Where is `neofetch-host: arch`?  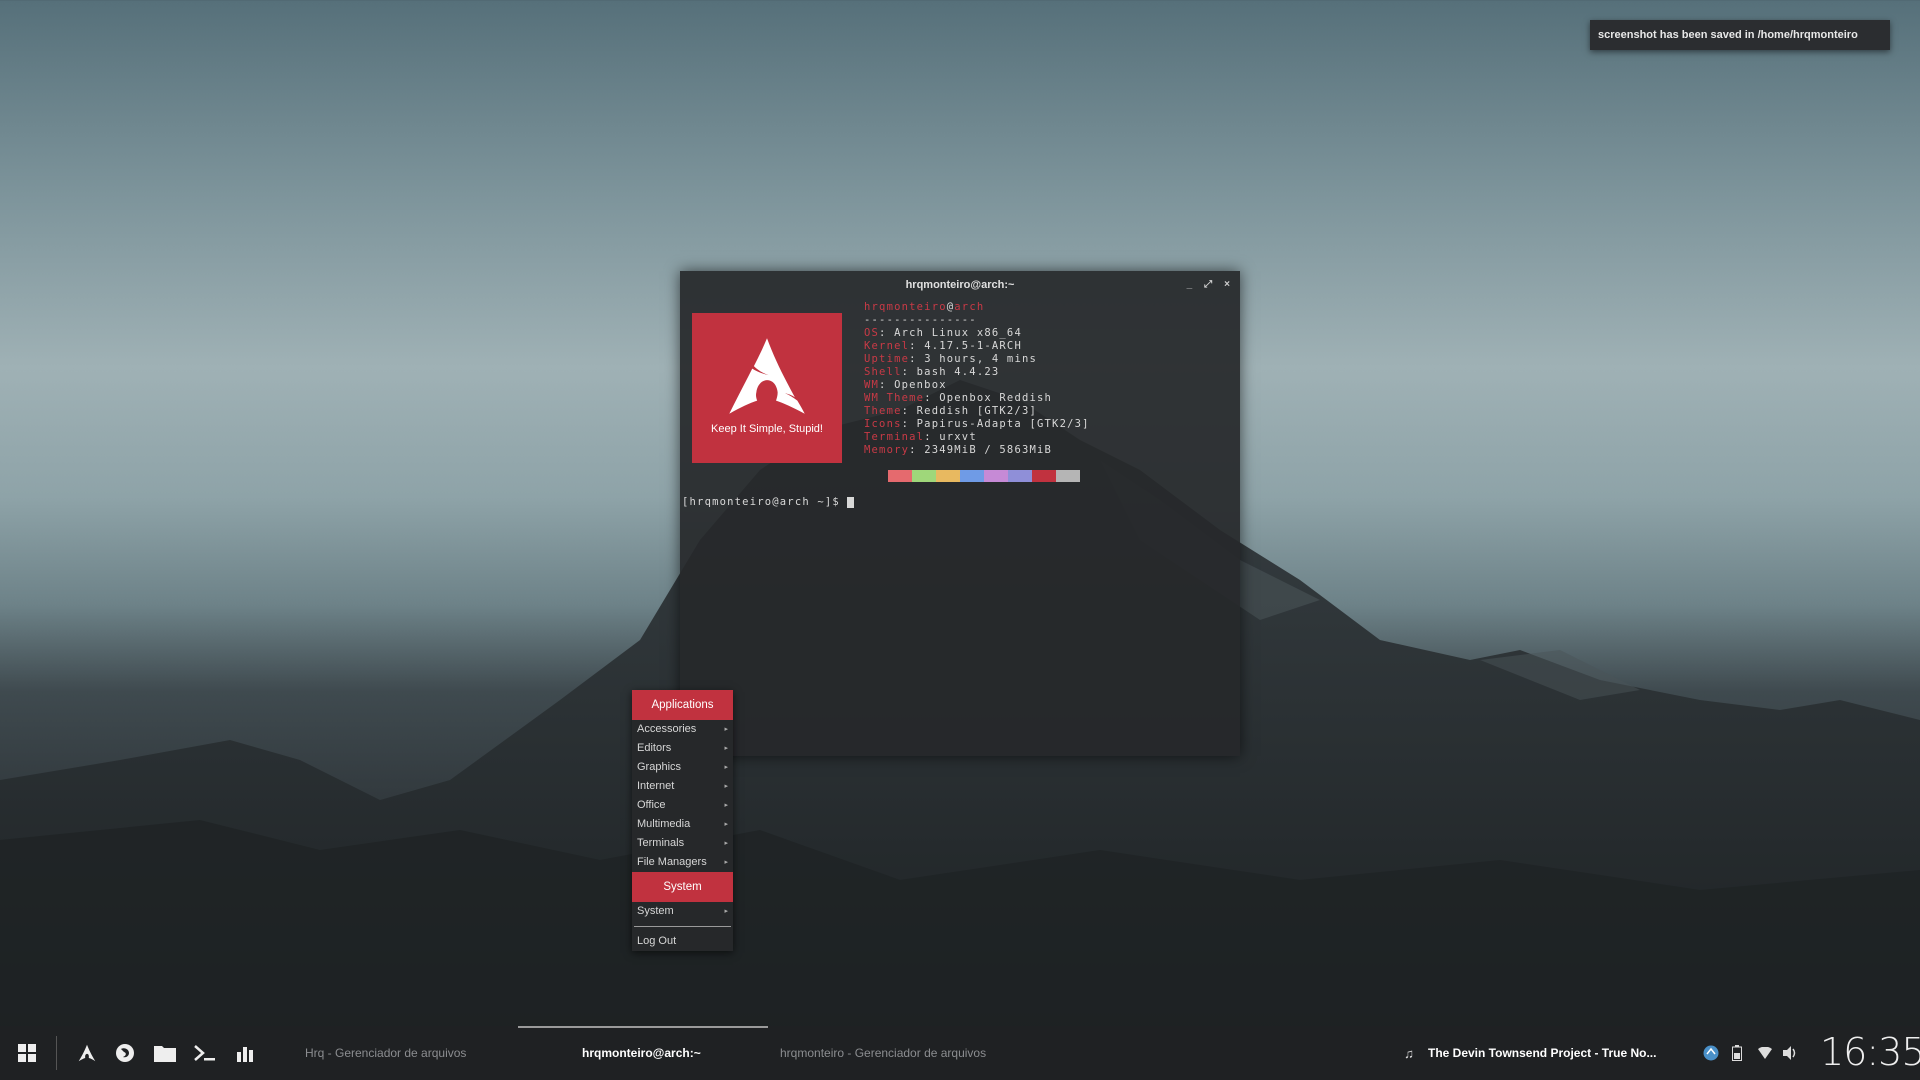 neofetch-host: arch is located at coordinates (969, 307).